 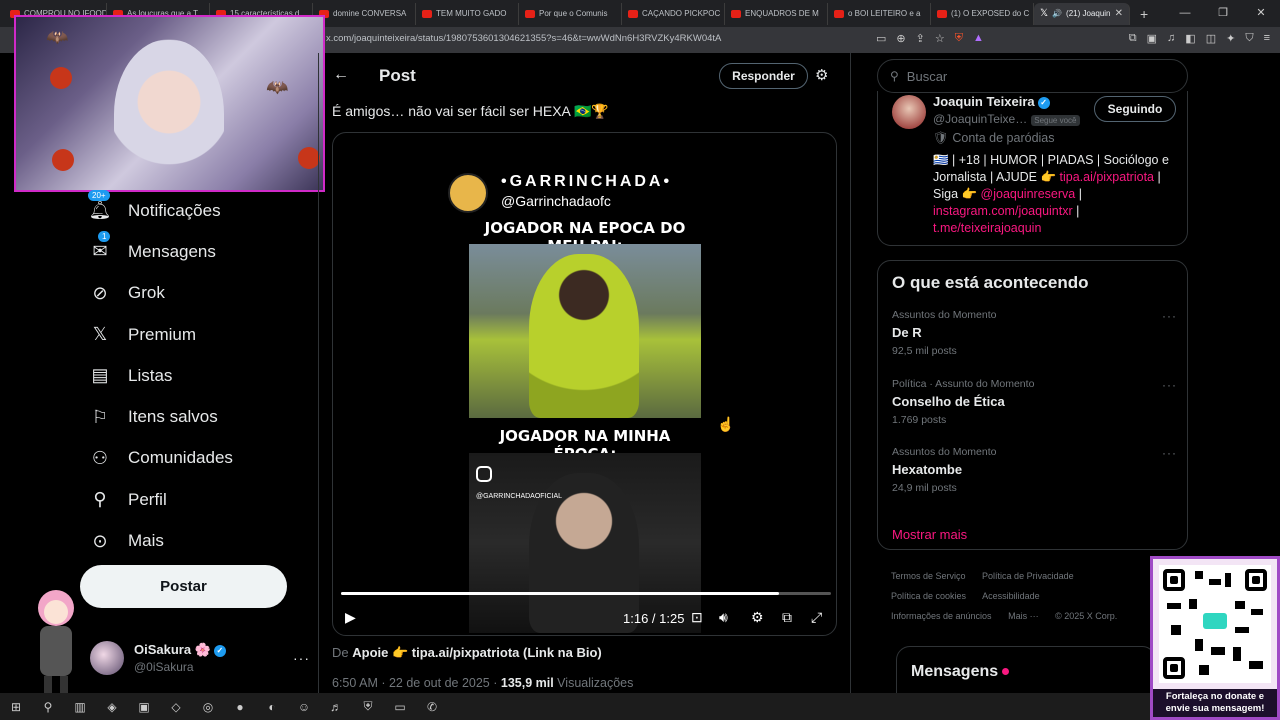 What do you see at coordinates (364, 13) in the screenshot?
I see `browser-tab: domine CONVERSA` at bounding box center [364, 13].